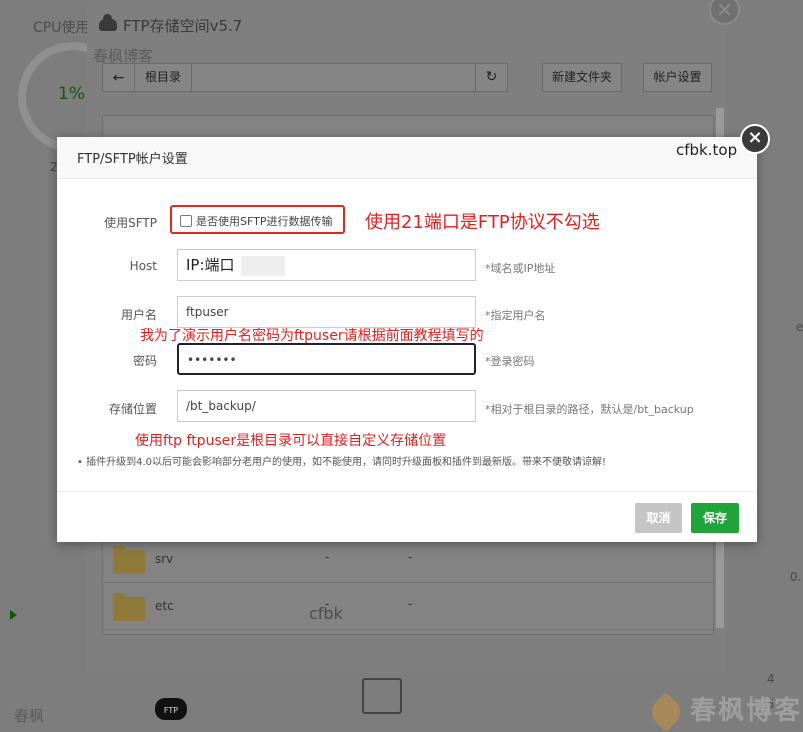  I want to click on back-arrow-icon: ←, so click(119, 77).